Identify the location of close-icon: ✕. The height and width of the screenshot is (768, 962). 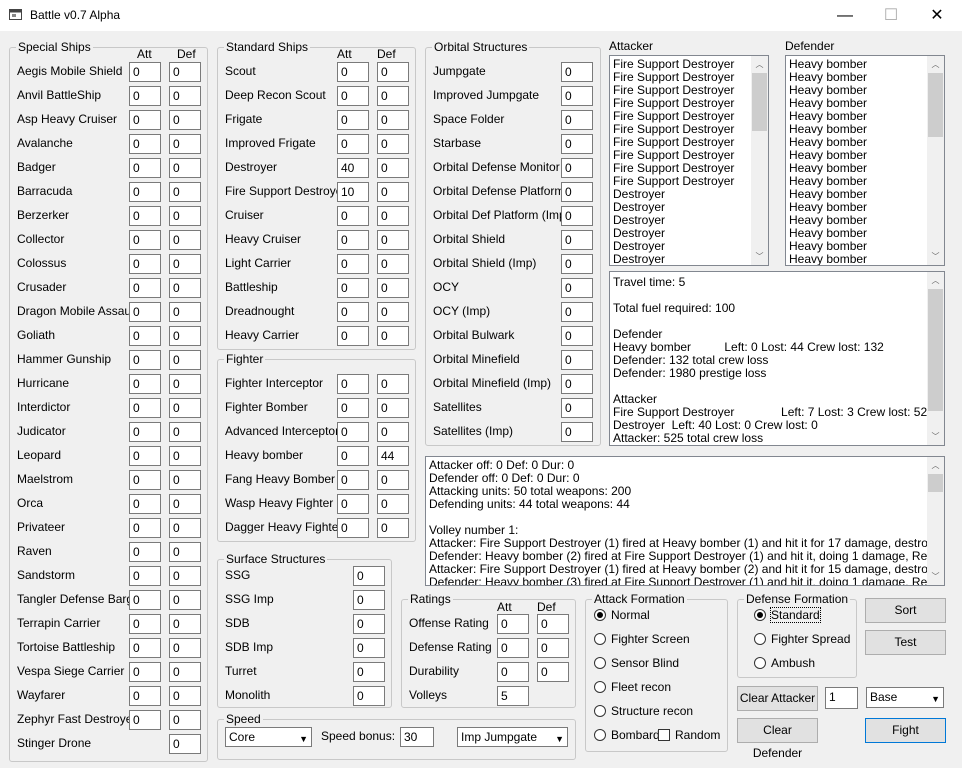
(937, 15).